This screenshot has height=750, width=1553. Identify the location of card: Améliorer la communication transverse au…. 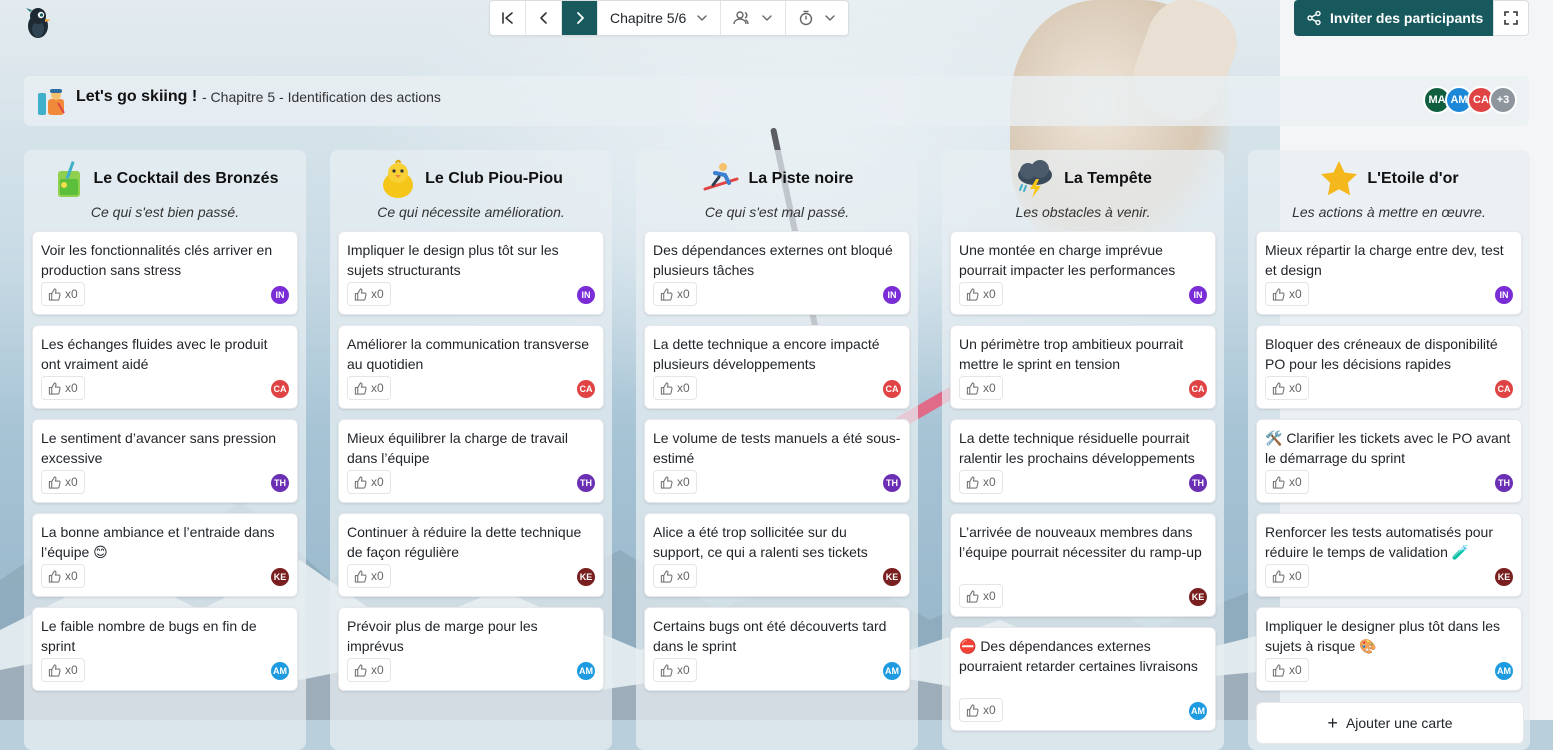
(471, 367).